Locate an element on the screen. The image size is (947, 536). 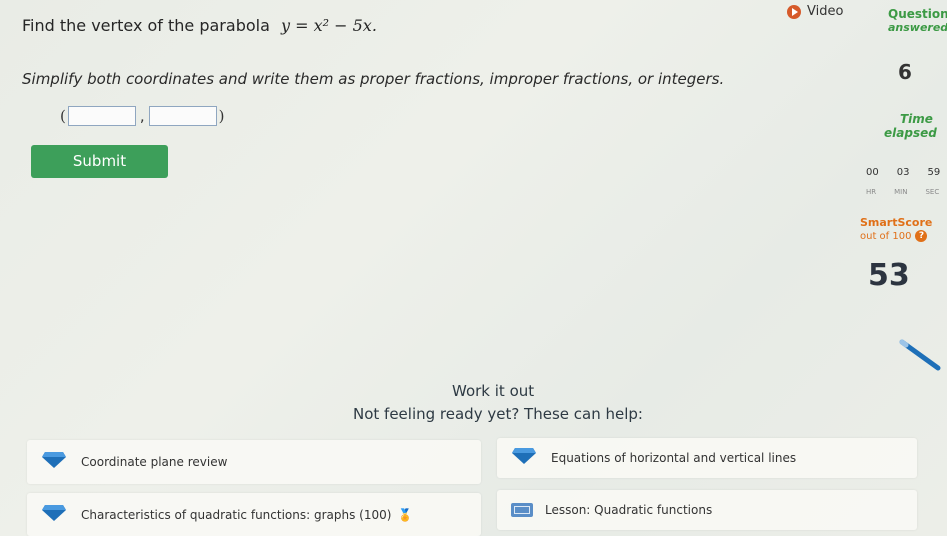
help-card-label: Coordinate plane review is located at coordinates (154, 462).